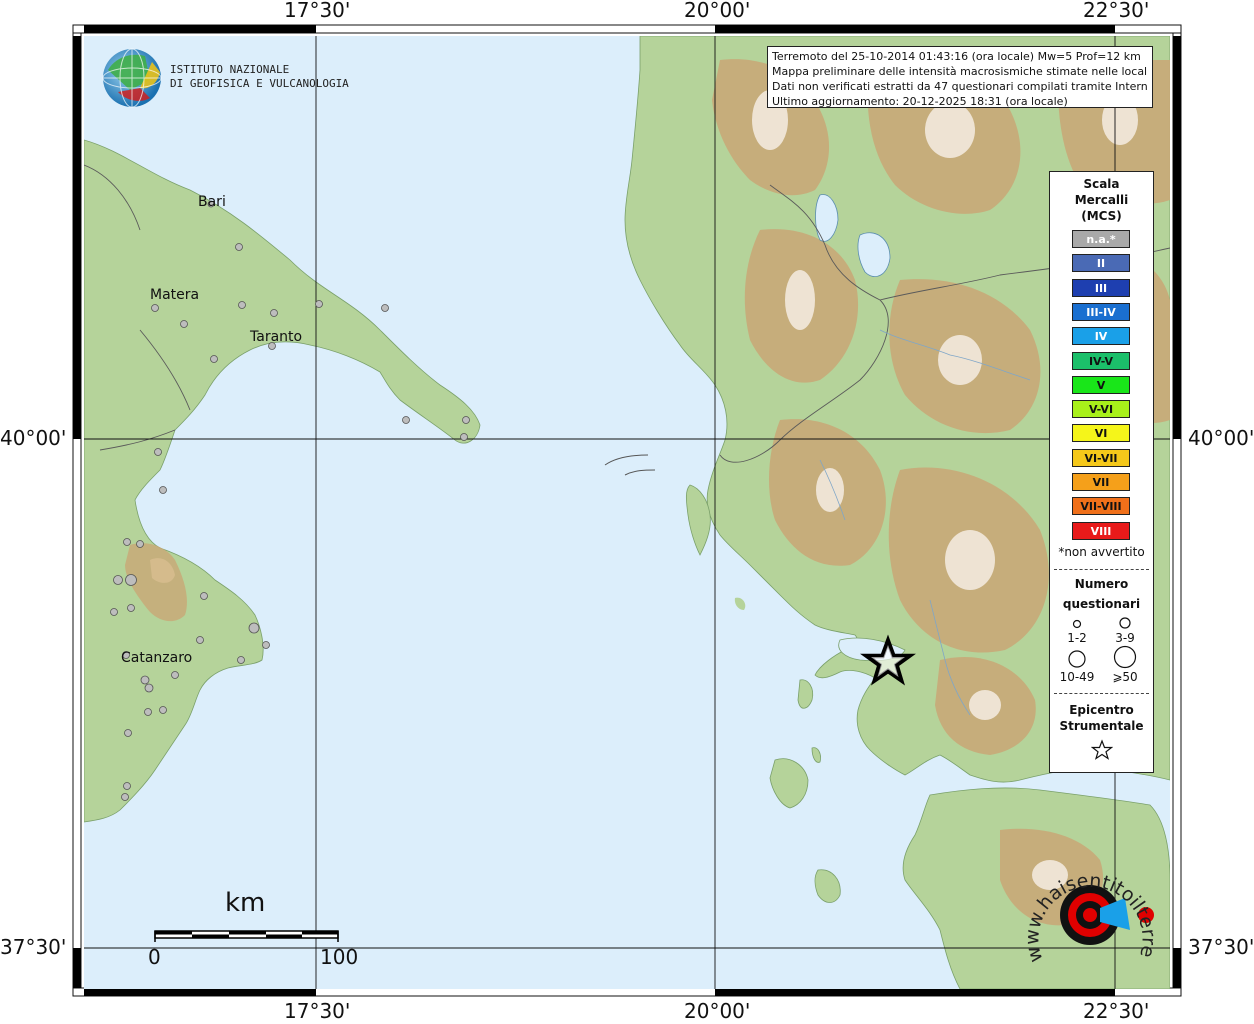  What do you see at coordinates (1116, 1011) in the screenshot?
I see `tick-bottom-3: 22°30'` at bounding box center [1116, 1011].